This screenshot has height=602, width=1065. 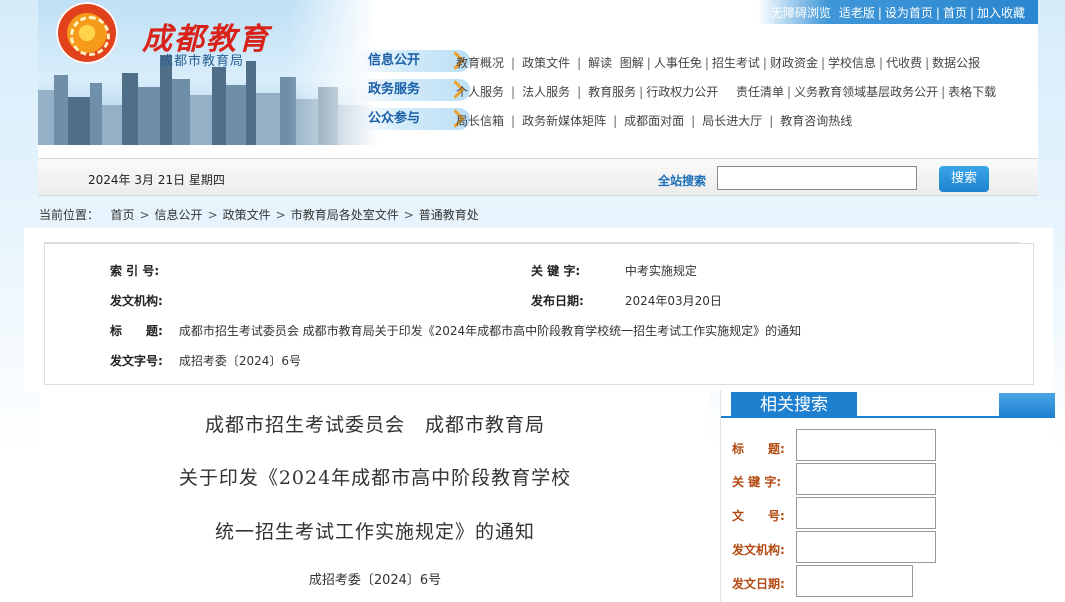 I want to click on nav-item-personal-service: 个人服务, so click(x=480, y=92).